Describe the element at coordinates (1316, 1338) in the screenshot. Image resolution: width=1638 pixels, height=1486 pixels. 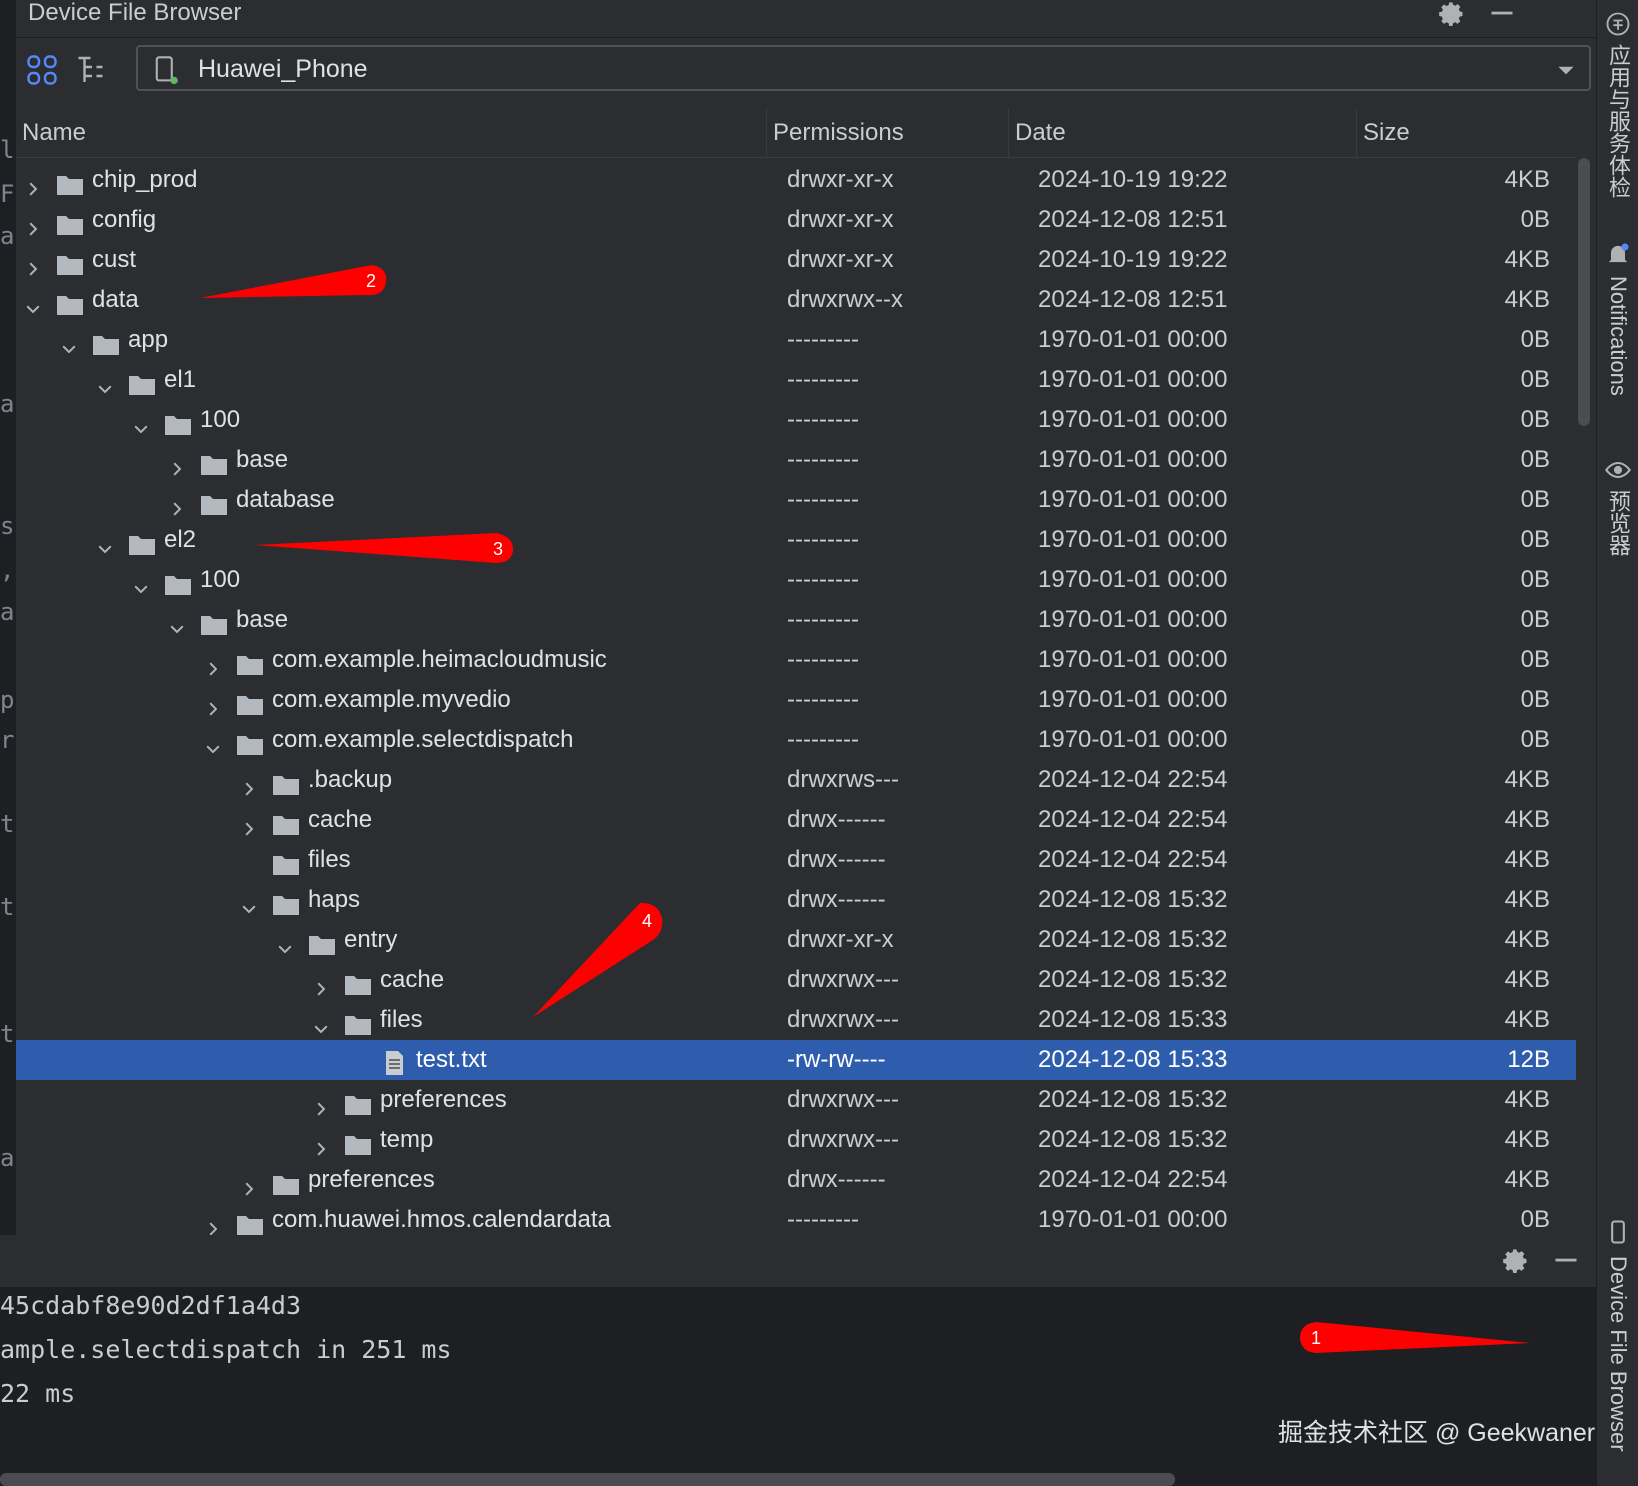
I see `annotation-label-1: 1` at that location.